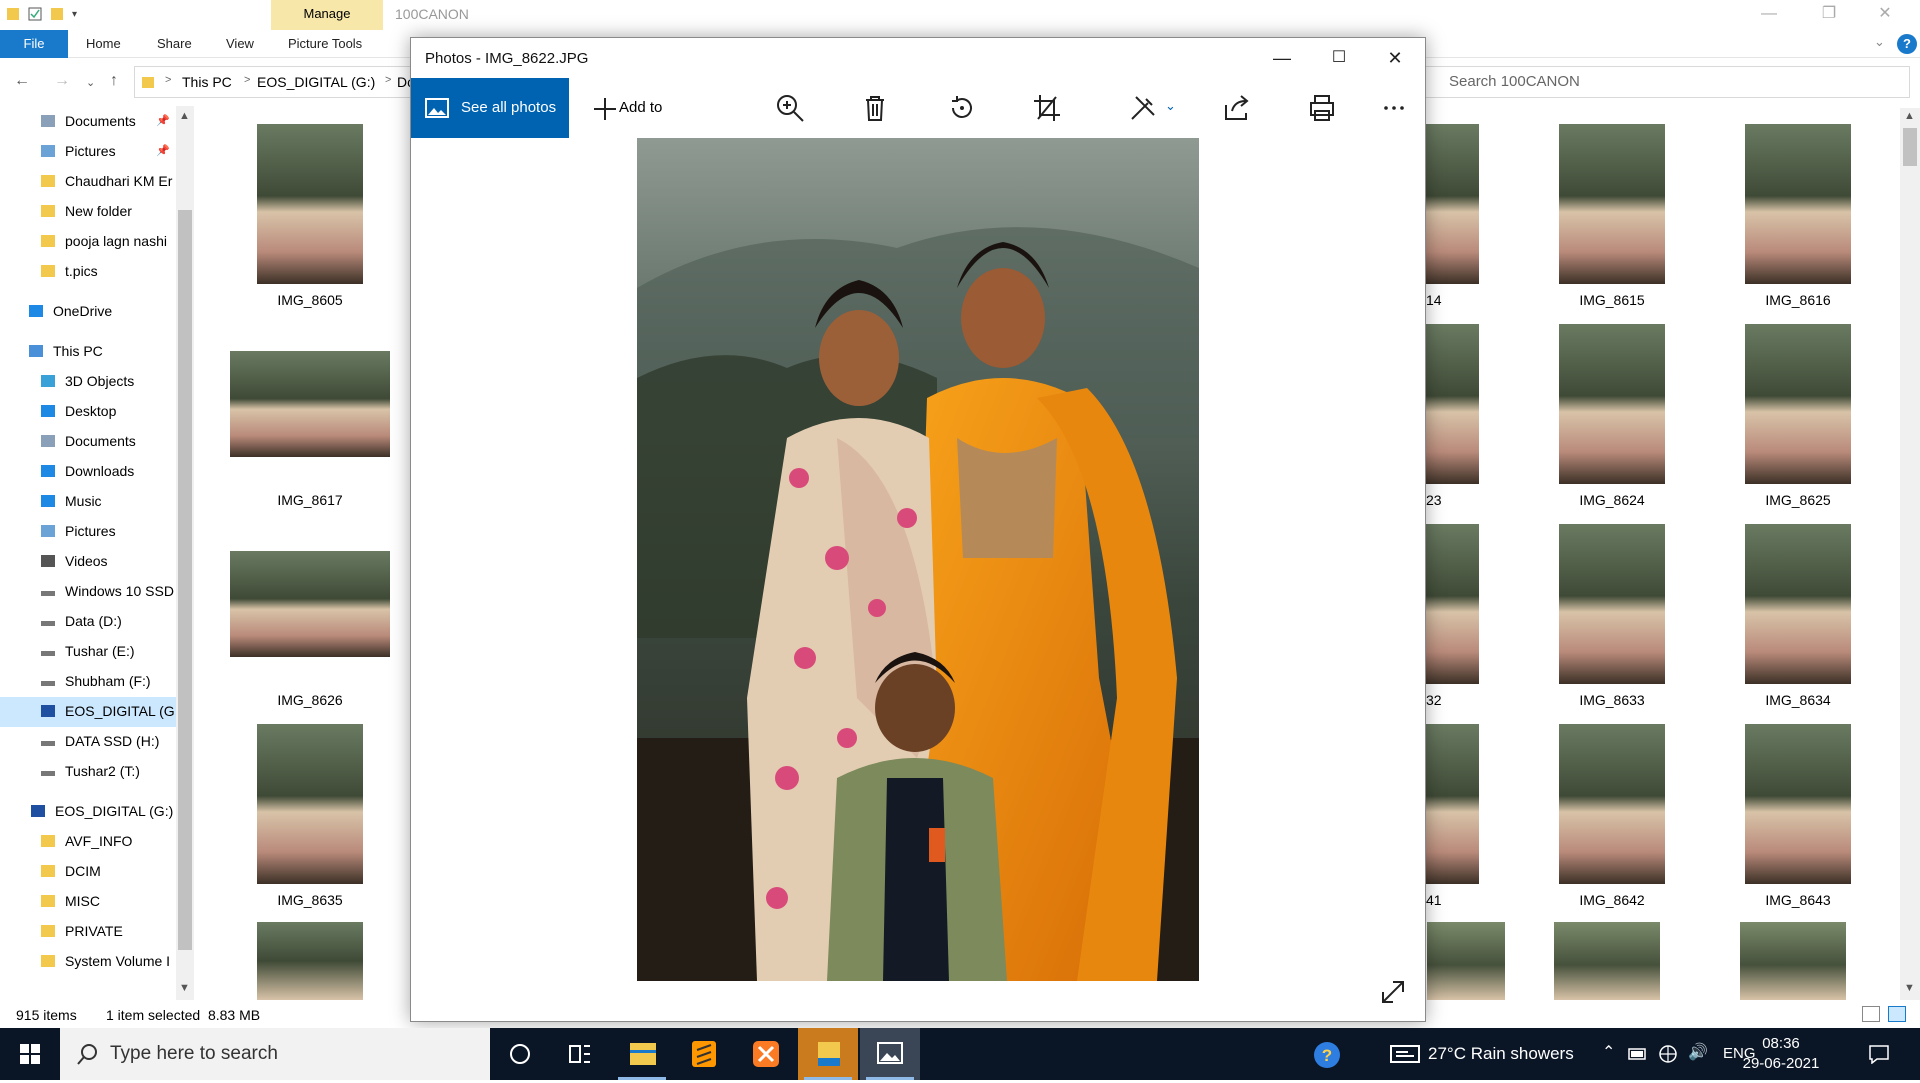  I want to click on show-hidden-icons: ⌃, so click(1608, 1052).